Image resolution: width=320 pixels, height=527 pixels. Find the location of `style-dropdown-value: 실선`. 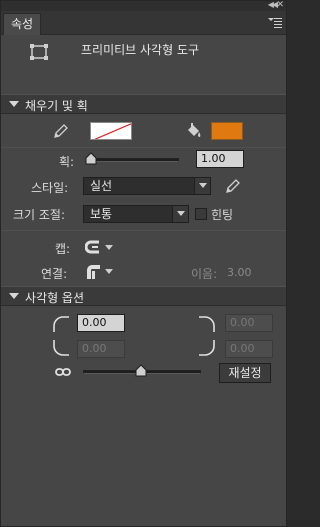

style-dropdown-value: 실선 is located at coordinates (101, 186).